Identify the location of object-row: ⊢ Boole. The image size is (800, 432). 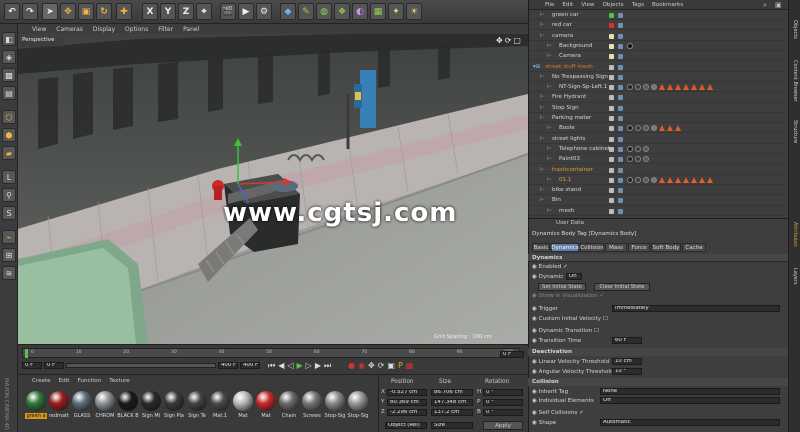
(659, 129).